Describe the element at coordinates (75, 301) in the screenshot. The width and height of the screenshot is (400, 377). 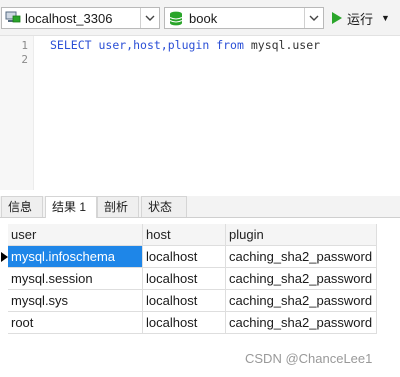
I see `table-cell: mysql.sys` at that location.